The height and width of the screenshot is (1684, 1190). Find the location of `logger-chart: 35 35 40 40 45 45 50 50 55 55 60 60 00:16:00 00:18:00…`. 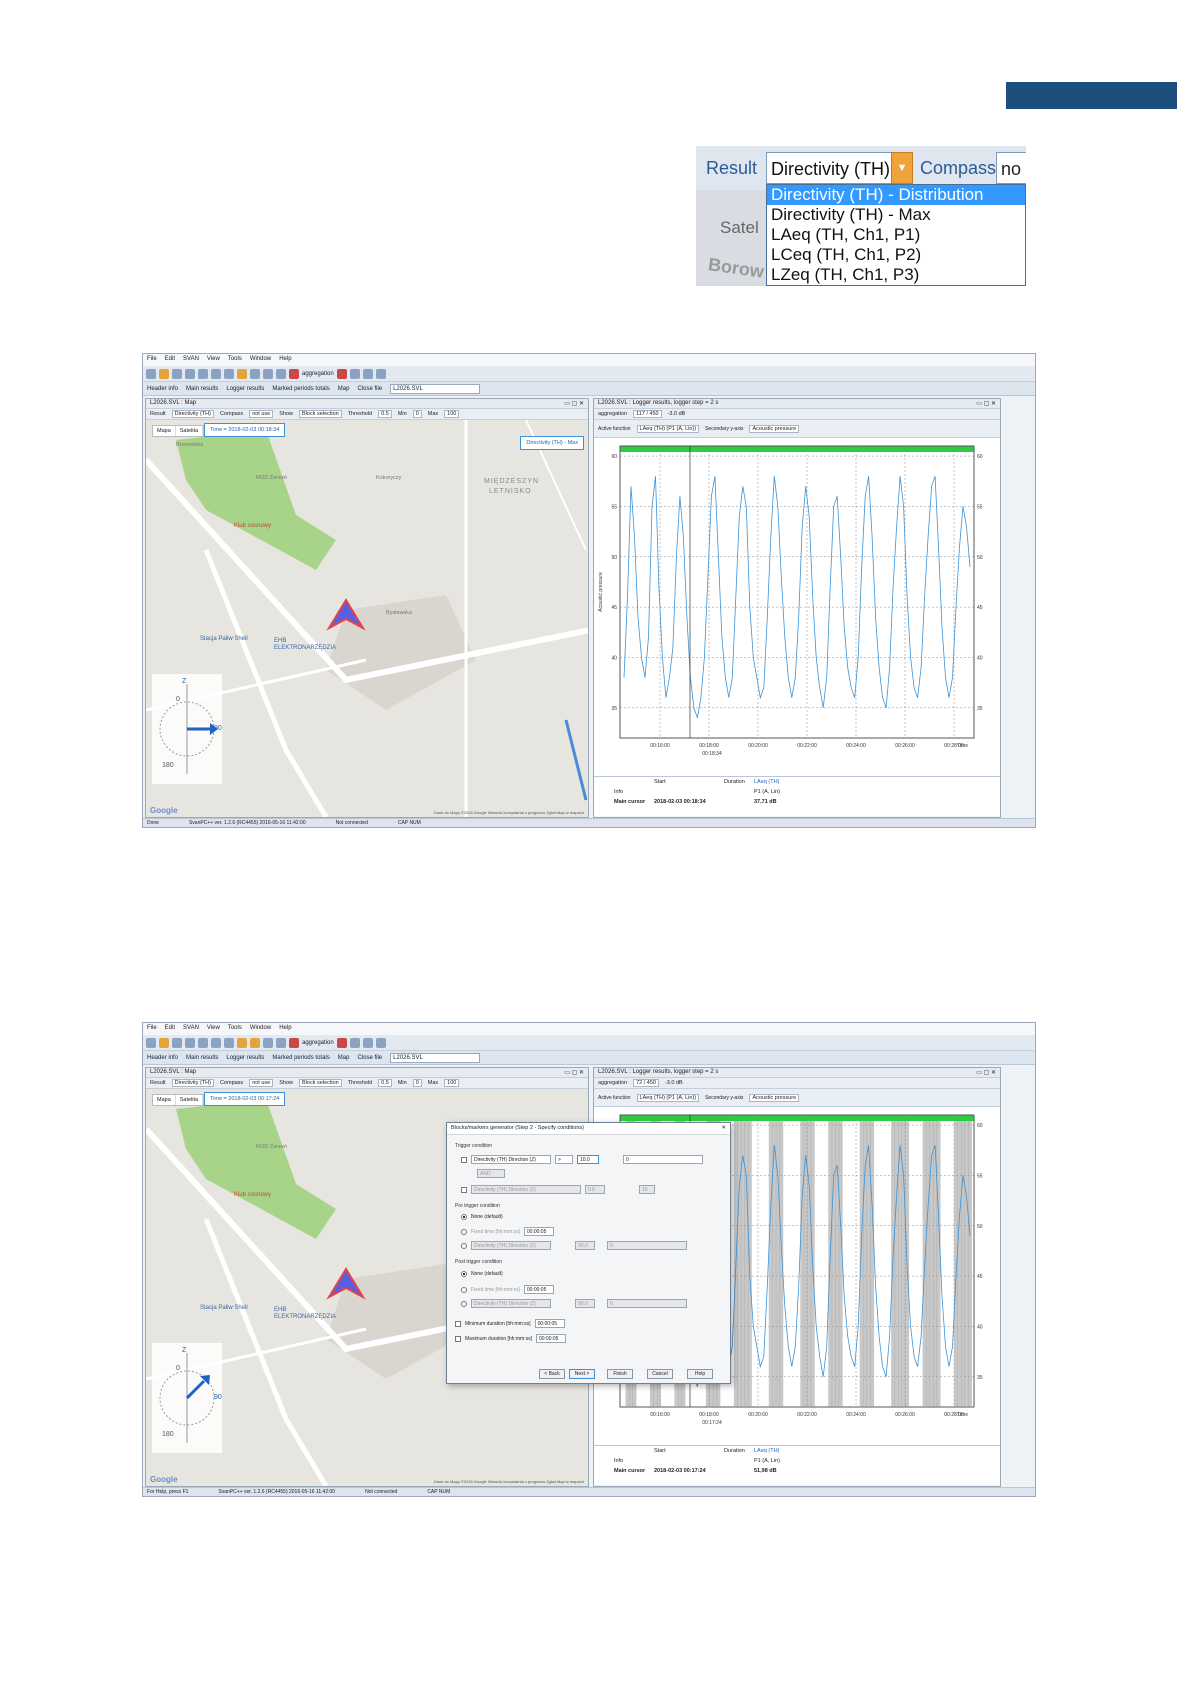

logger-chart: 35 35 40 40 45 45 50 50 55 55 60 60 00:16:00 00:18:00… is located at coordinates (797, 607).